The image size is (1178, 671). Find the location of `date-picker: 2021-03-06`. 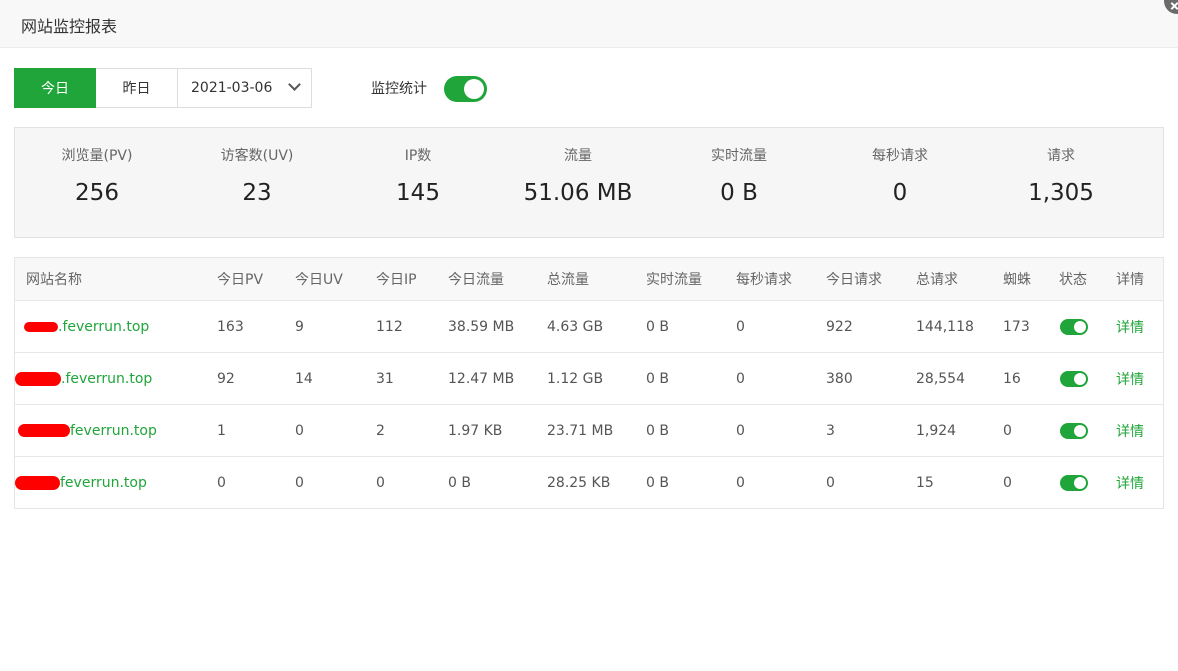

date-picker: 2021-03-06 is located at coordinates (245, 88).